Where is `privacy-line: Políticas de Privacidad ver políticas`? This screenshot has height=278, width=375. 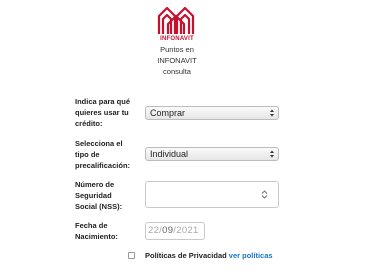 privacy-line: Políticas de Privacidad ver políticas is located at coordinates (209, 255).